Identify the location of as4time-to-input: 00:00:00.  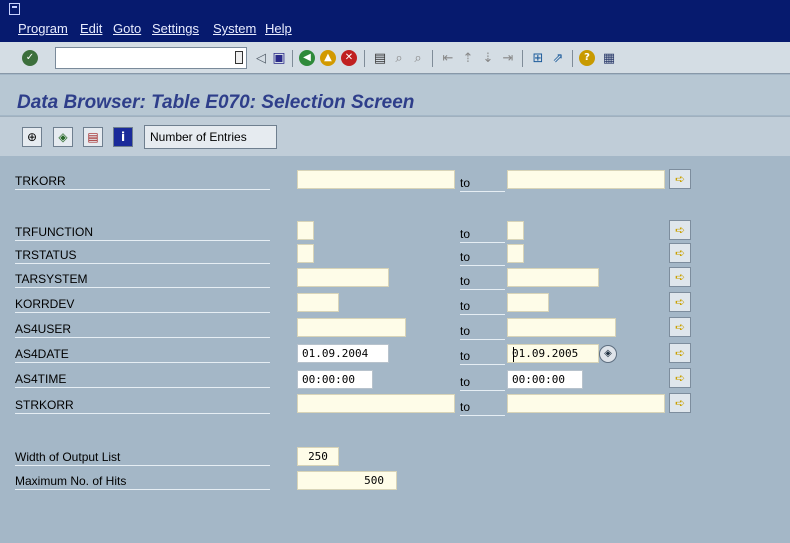
(545, 379).